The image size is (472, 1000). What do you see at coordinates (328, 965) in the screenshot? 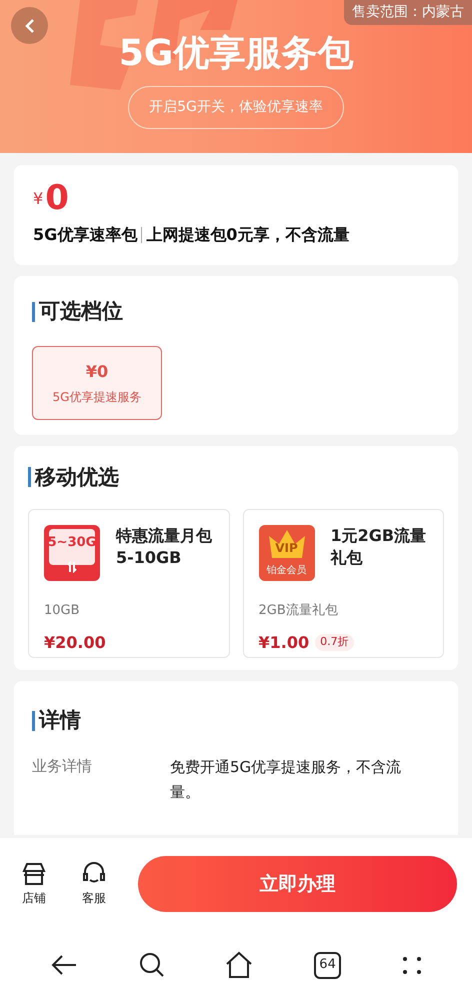
I see `tabs-button: 64` at bounding box center [328, 965].